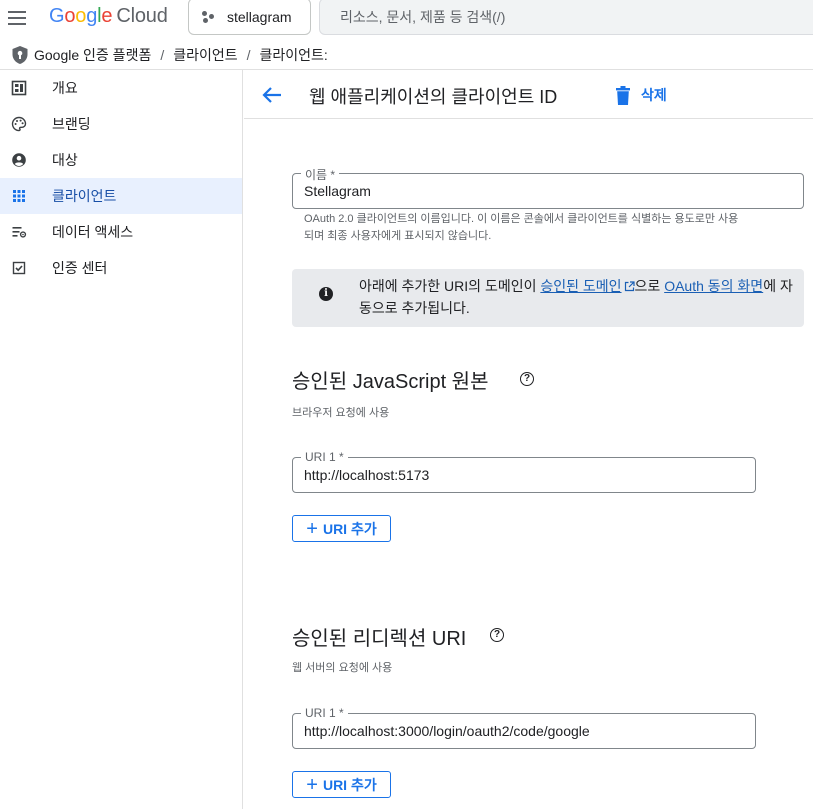 This screenshot has height=809, width=813. Describe the element at coordinates (71, 124) in the screenshot. I see `sidebar-item-label: 브랜딩` at that location.